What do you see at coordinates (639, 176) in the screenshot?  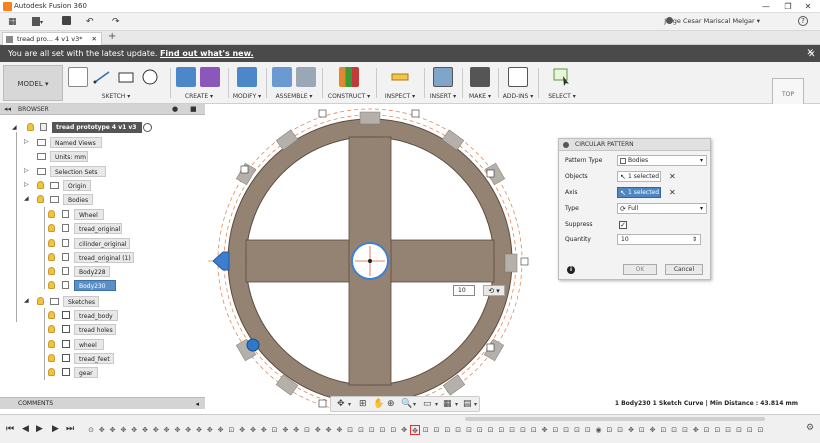 I see `objects-selection: ↖ 1 selected` at bounding box center [639, 176].